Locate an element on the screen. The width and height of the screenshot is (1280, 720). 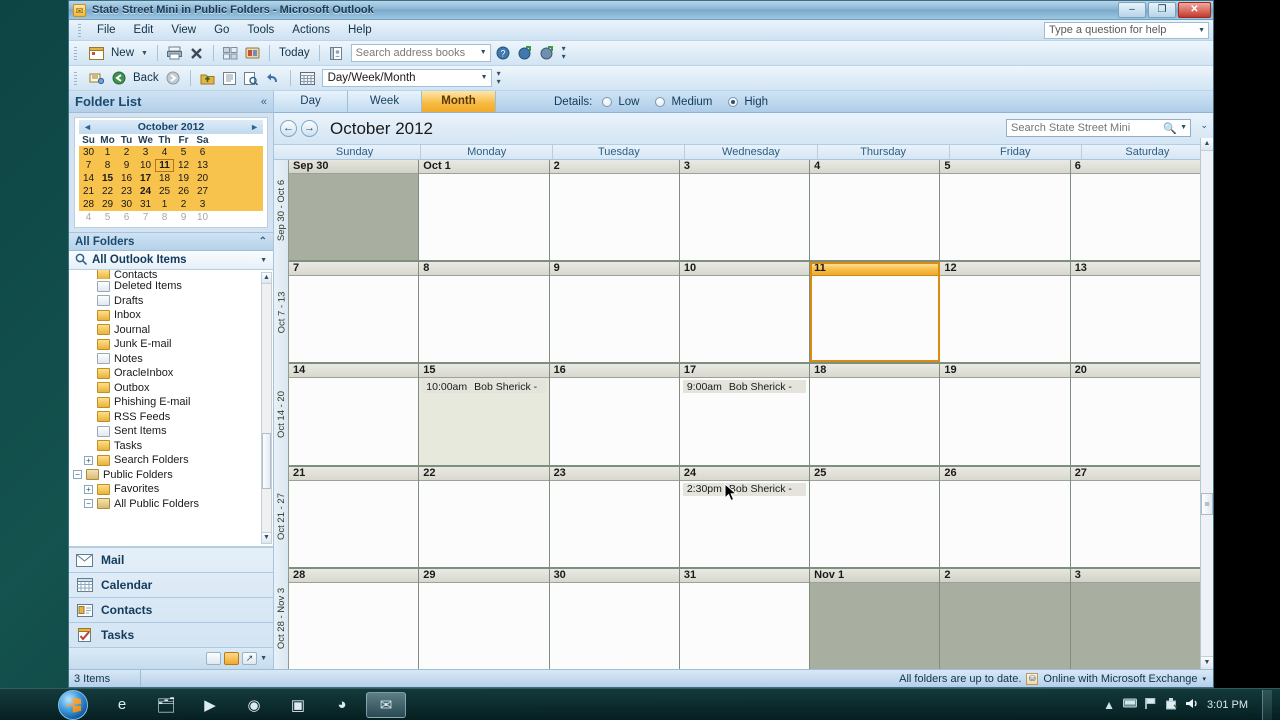
toolbar1-grip is located at coordinates (75, 53).